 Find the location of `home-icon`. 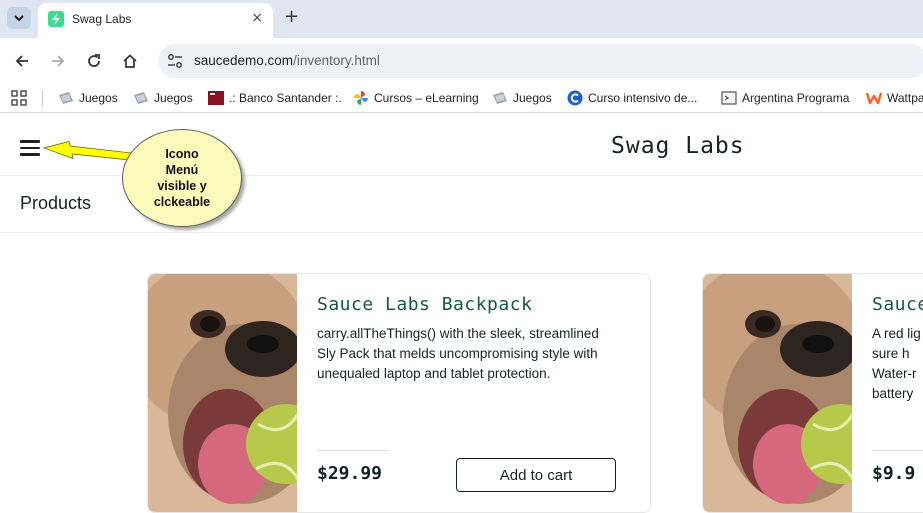

home-icon is located at coordinates (130, 61).